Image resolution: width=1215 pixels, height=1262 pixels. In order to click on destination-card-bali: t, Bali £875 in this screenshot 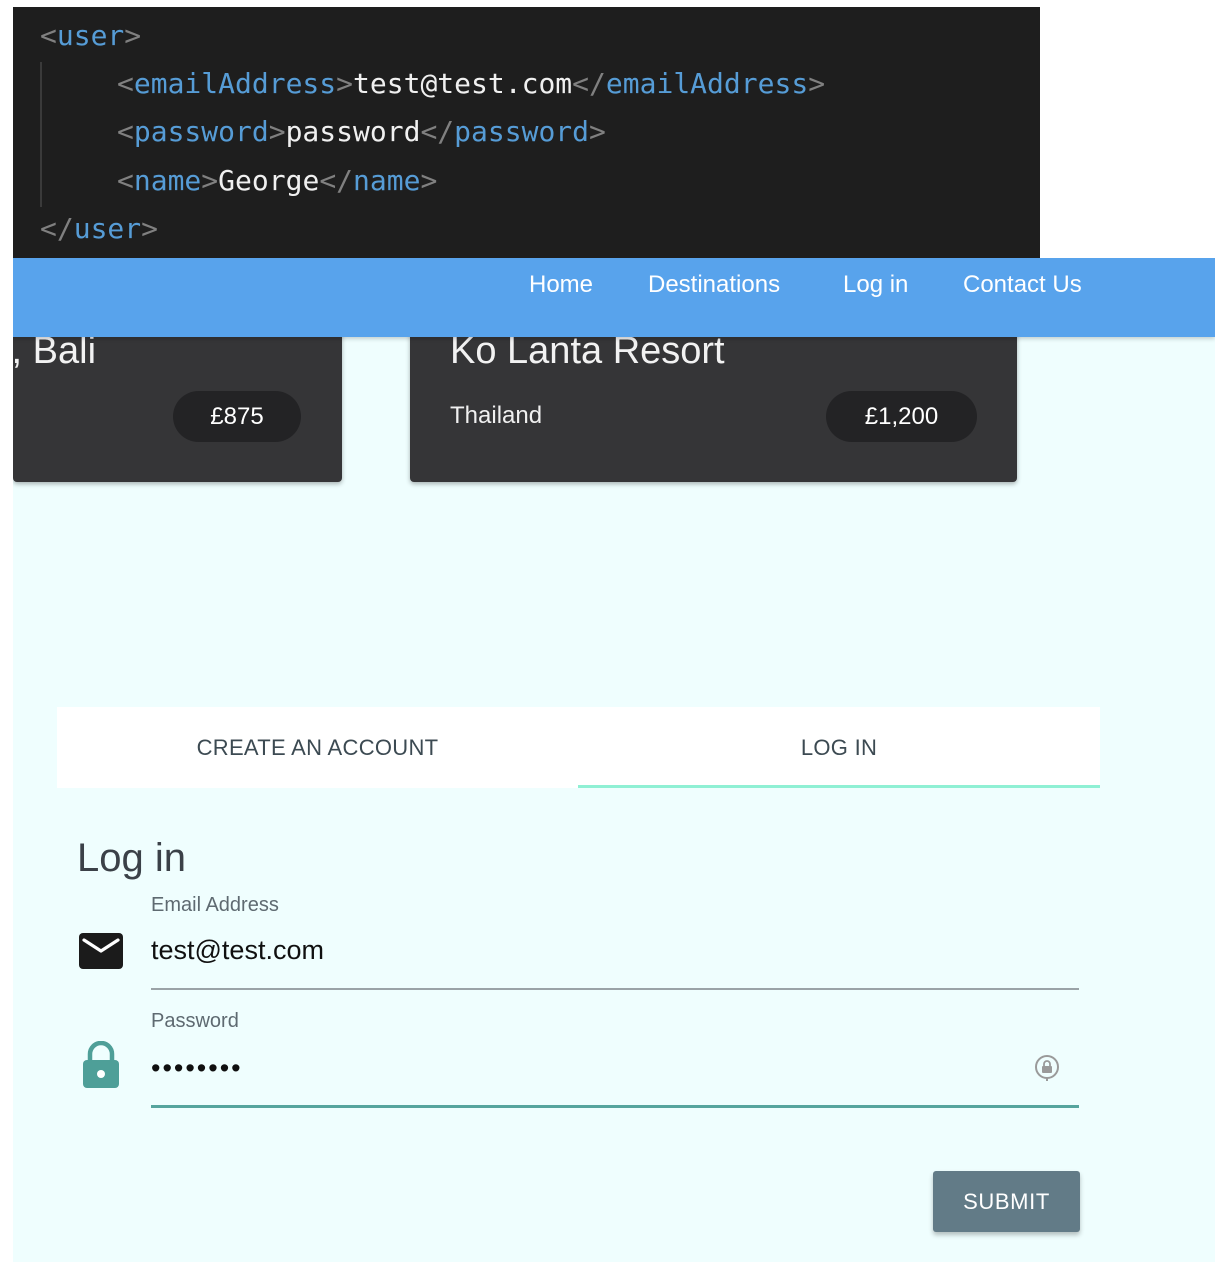, I will do `click(177, 400)`.